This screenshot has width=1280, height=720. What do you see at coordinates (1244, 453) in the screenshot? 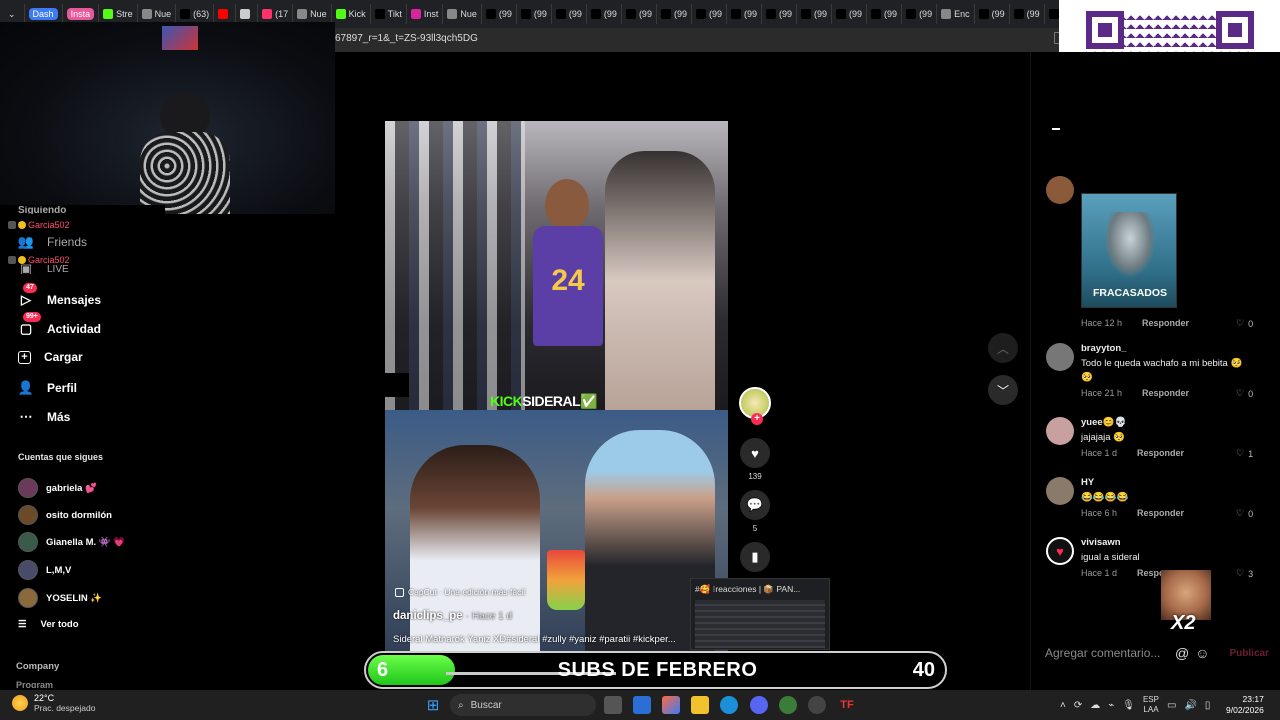
I see `comment-like-button: ♡ 1` at bounding box center [1244, 453].